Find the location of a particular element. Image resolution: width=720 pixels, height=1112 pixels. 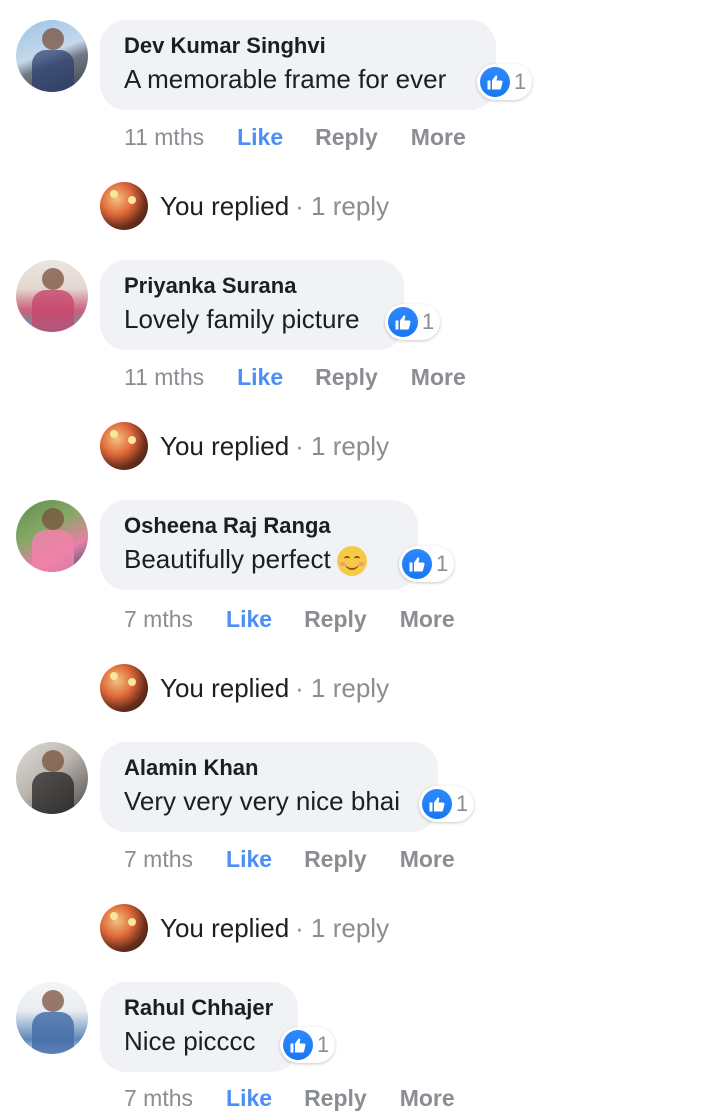

comment-bubble: Alamin Khan Very very very nice bhai is located at coordinates (269, 787).